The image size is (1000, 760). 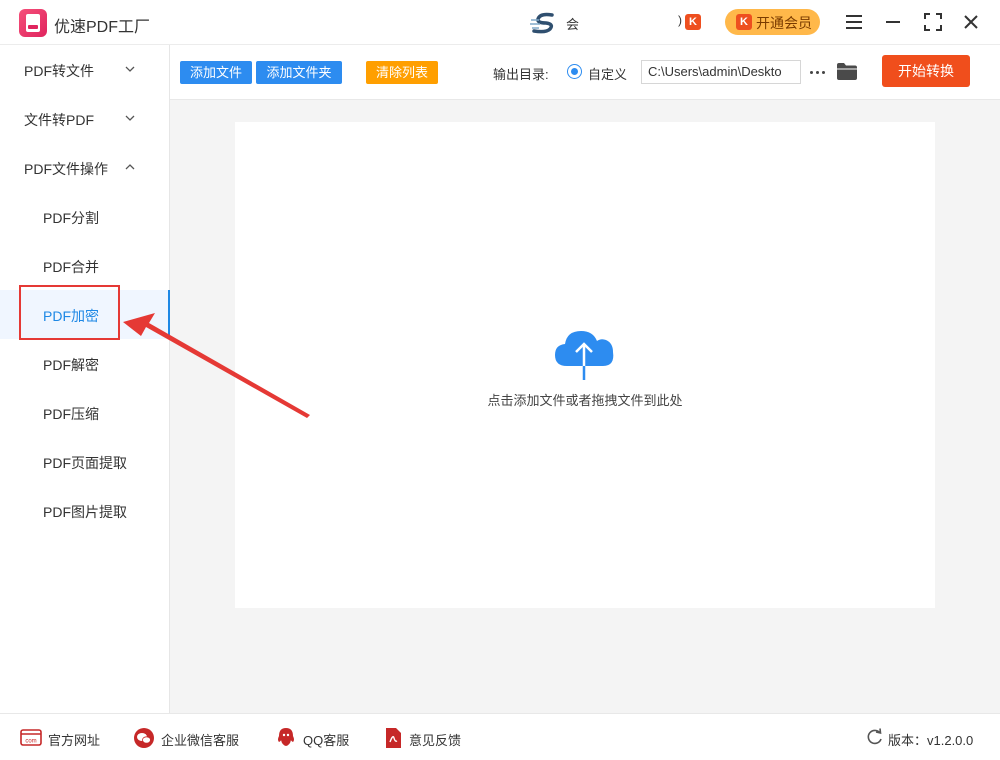 What do you see at coordinates (500, 22) in the screenshot?
I see `title-bar: 优速PDF工厂 会 ) K K 开通会员` at bounding box center [500, 22].